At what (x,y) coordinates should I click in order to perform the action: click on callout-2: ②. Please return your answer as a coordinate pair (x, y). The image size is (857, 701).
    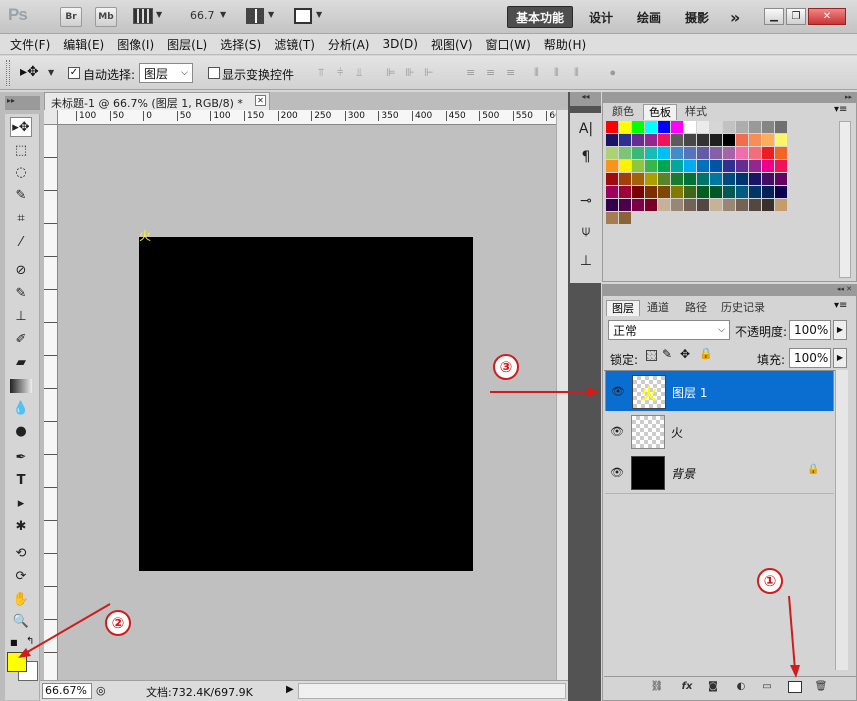
    Looking at the image, I should click on (118, 623).